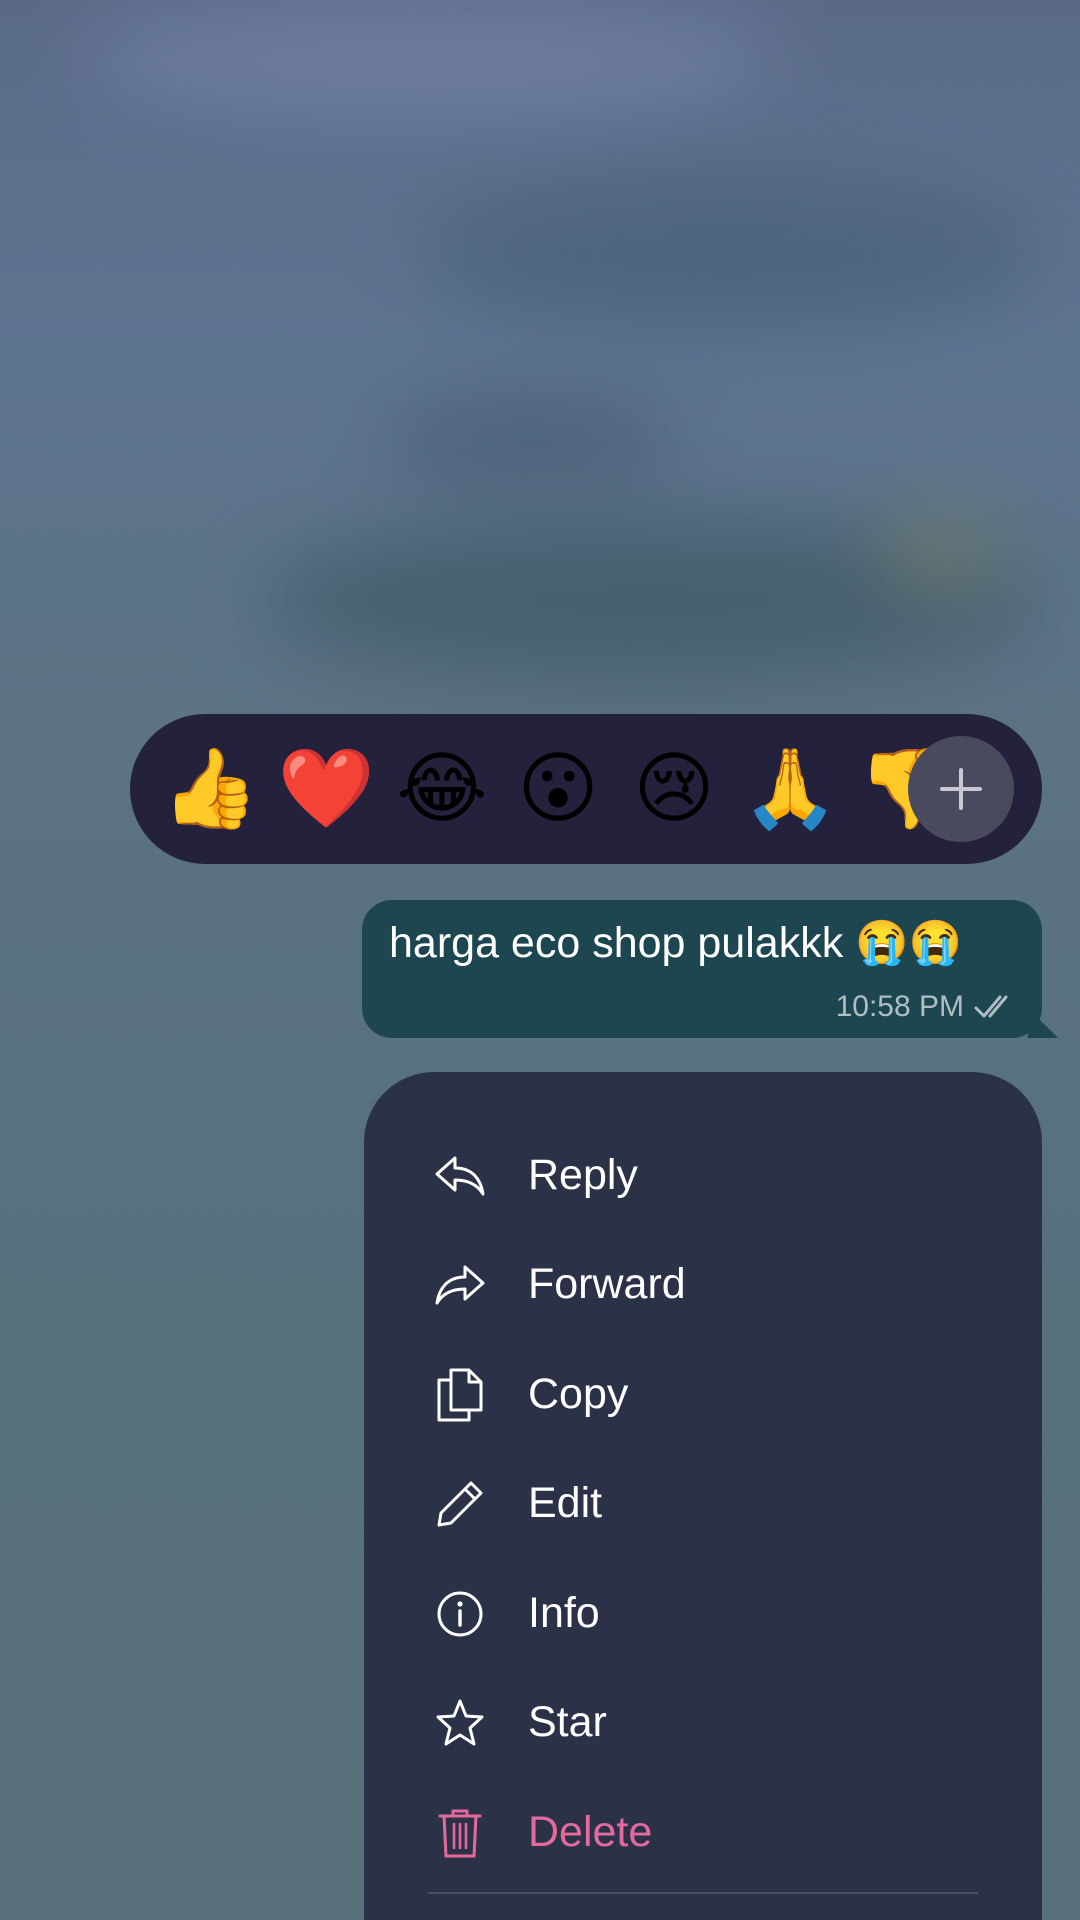 The height and width of the screenshot is (1920, 1080). Describe the element at coordinates (607, 1284) in the screenshot. I see `menu-item-label: Forward` at that location.